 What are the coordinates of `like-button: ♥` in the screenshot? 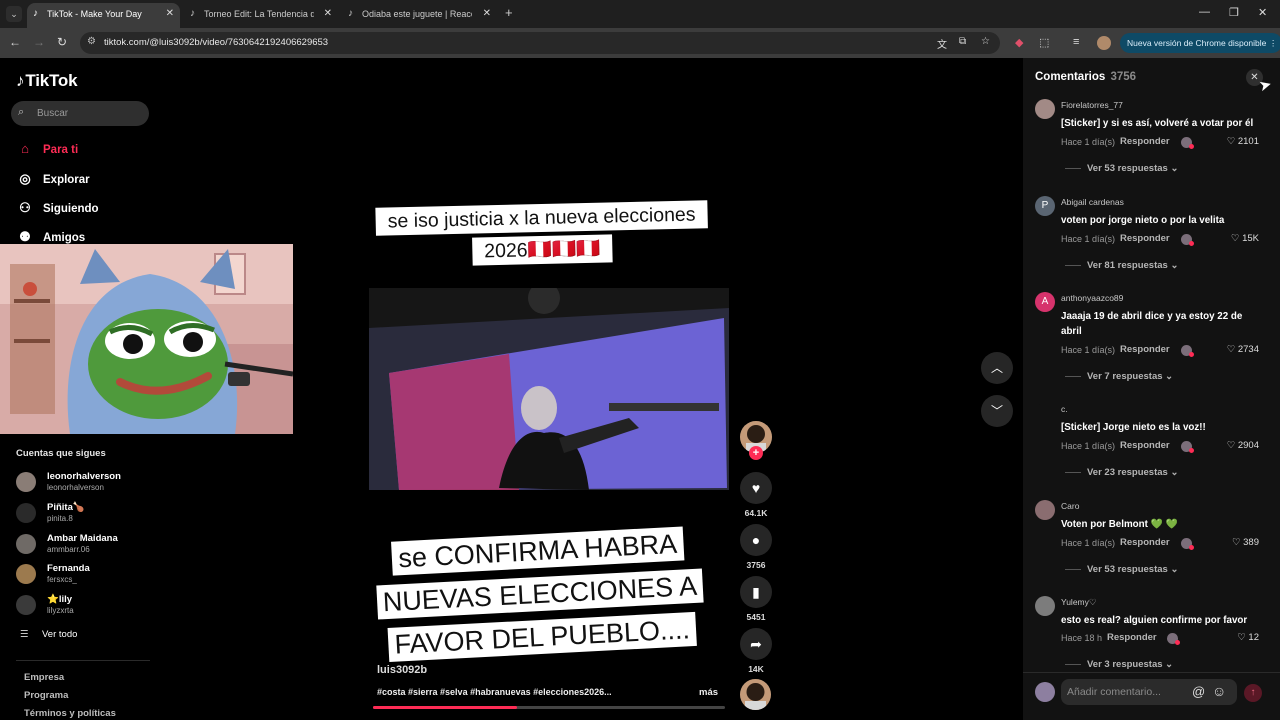 It's located at (756, 488).